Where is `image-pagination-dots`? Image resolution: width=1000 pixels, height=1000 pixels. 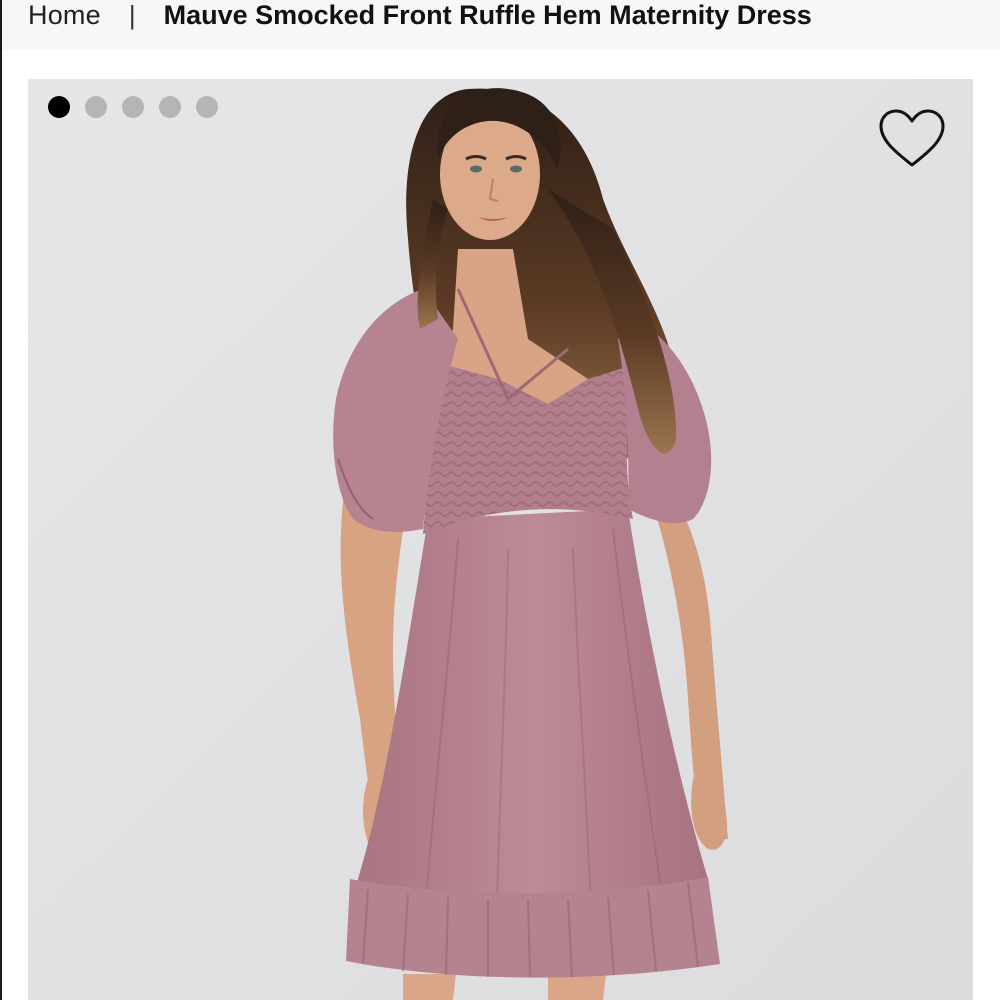 image-pagination-dots is located at coordinates (133, 107).